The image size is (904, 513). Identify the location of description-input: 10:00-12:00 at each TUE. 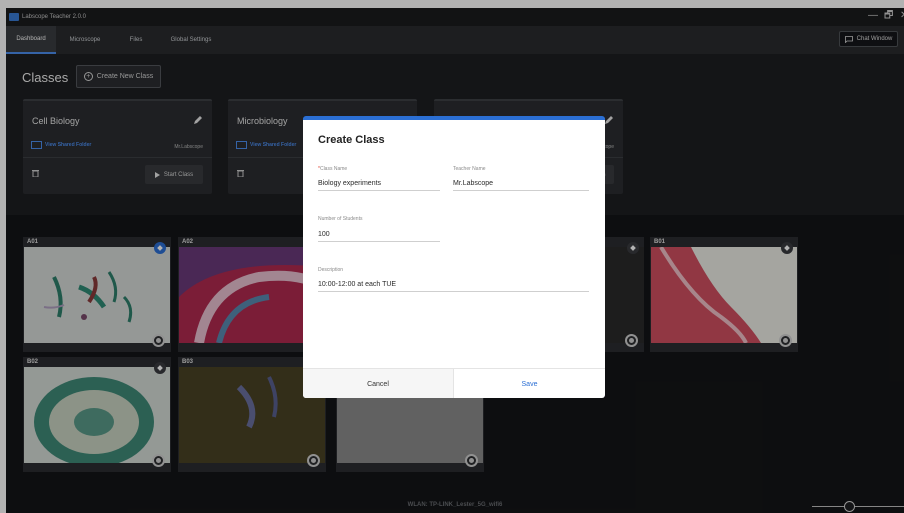
(357, 284).